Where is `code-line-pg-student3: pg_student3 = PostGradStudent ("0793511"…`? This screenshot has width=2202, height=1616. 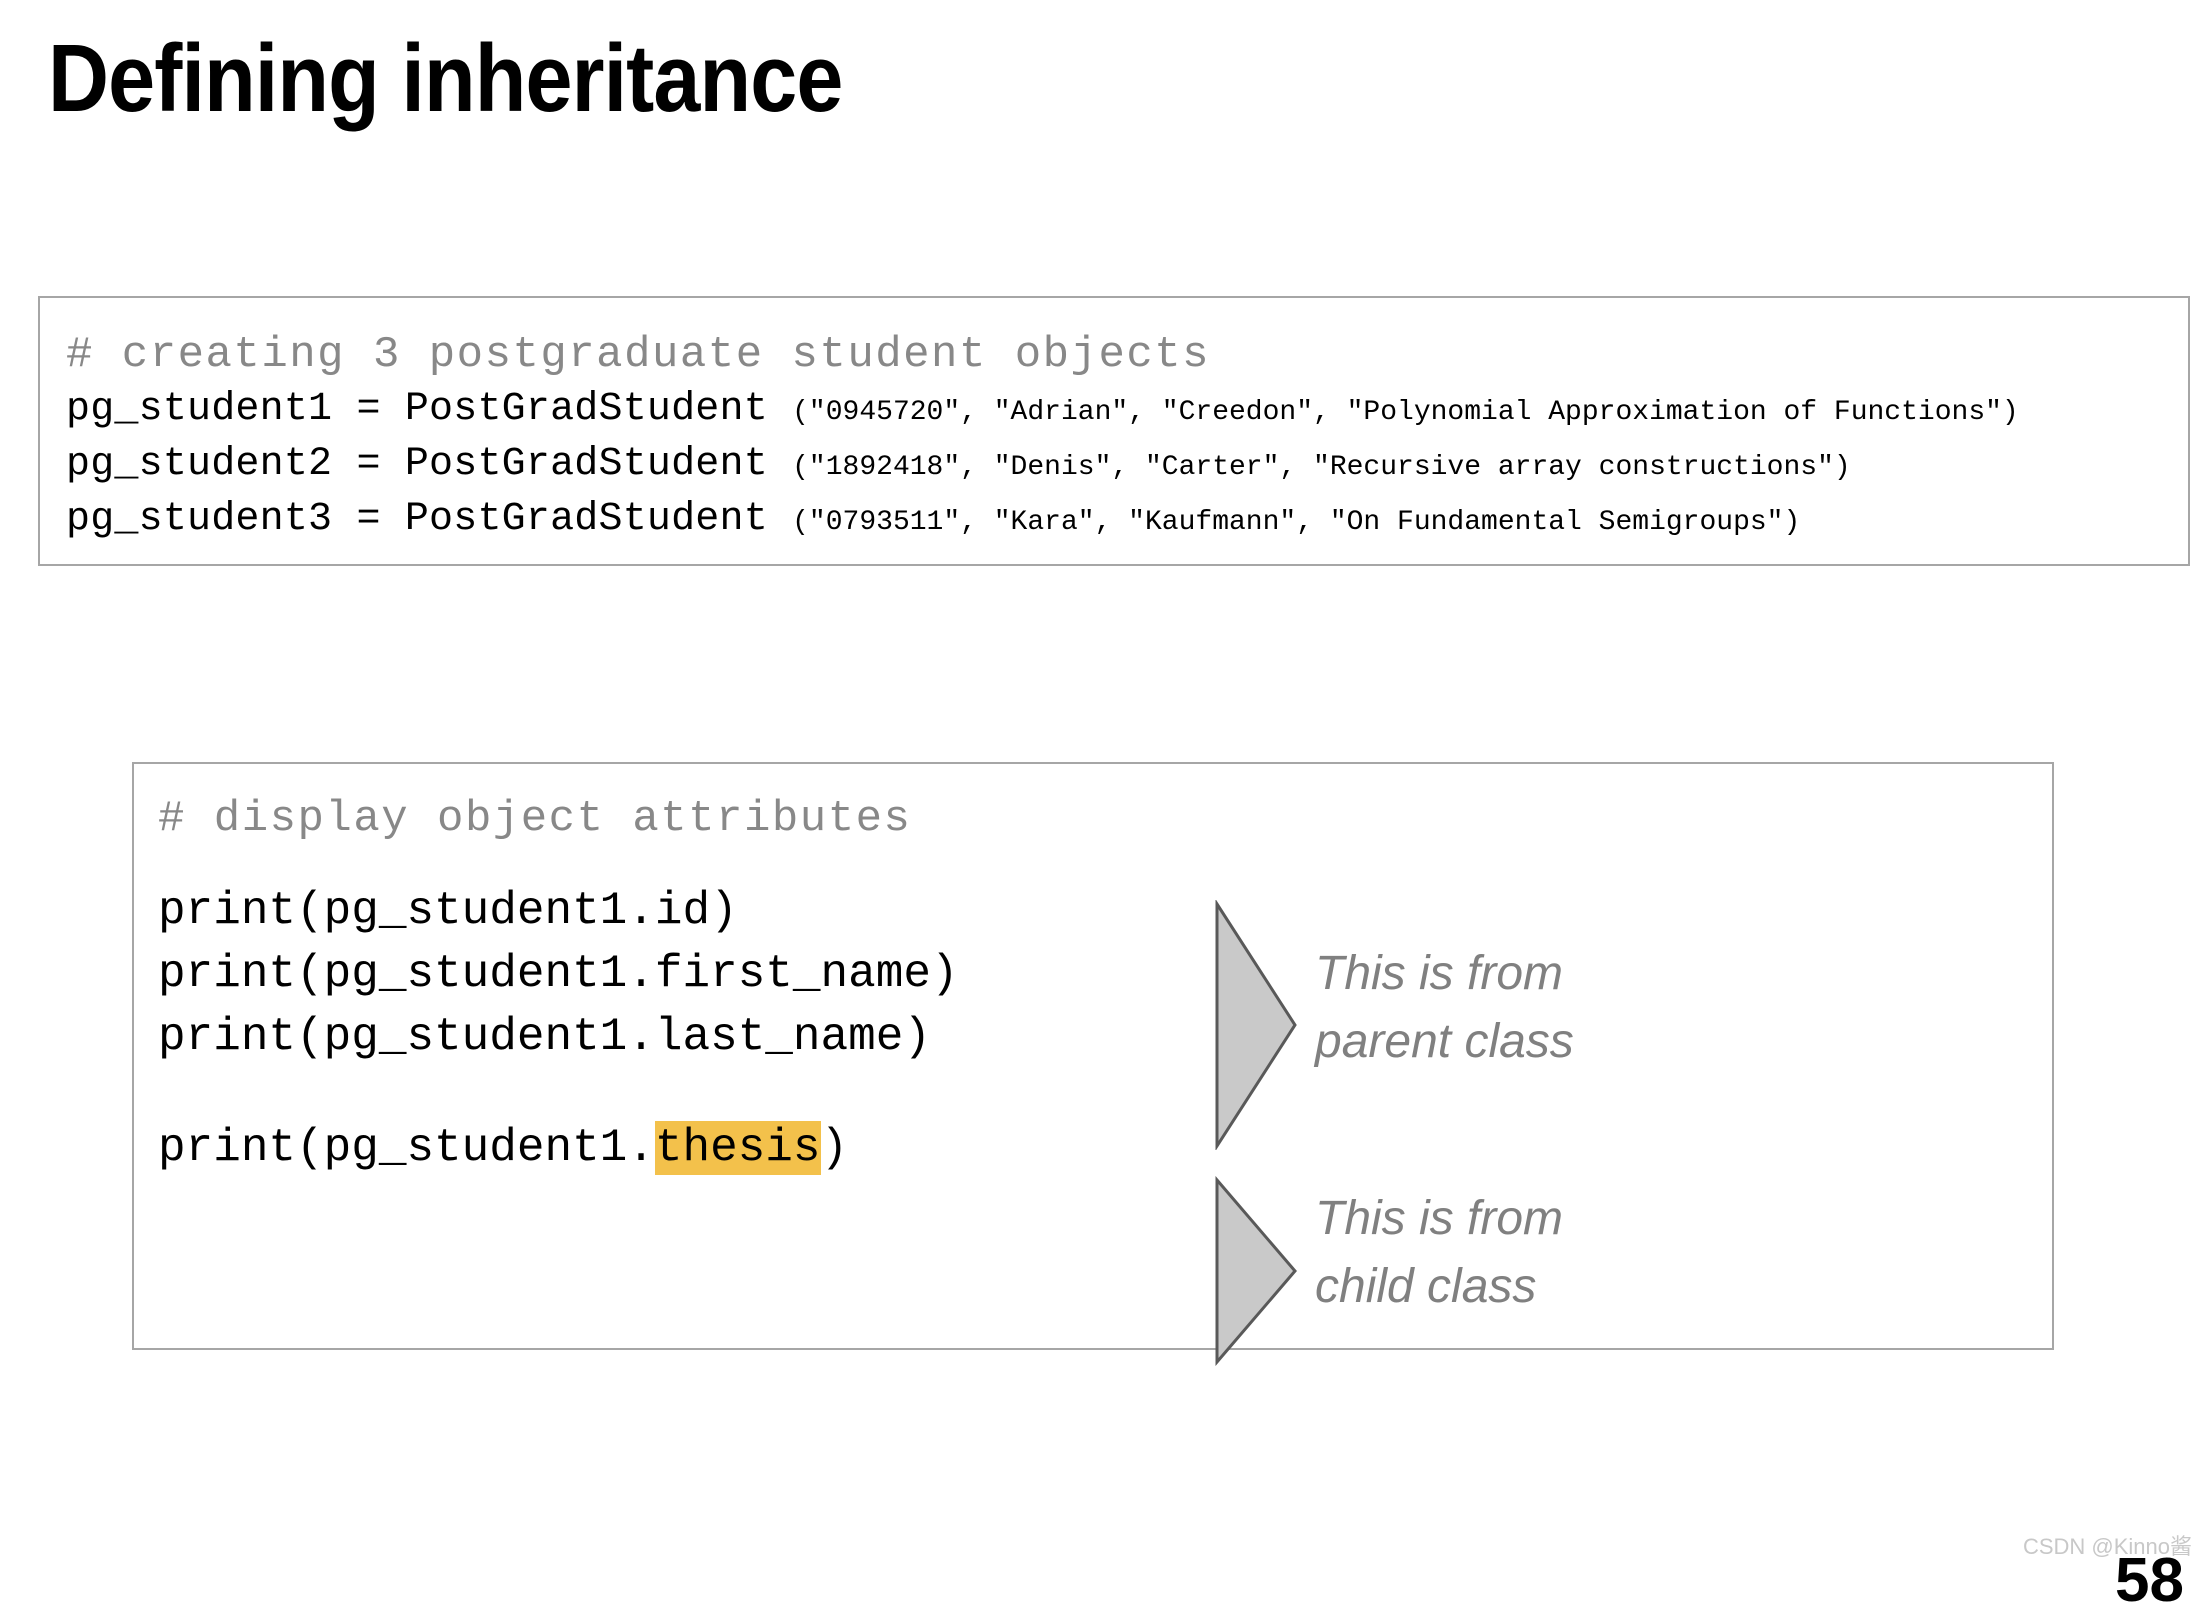 code-line-pg-student3: pg_student3 = PostGradStudent ("0793511"… is located at coordinates (1127, 521).